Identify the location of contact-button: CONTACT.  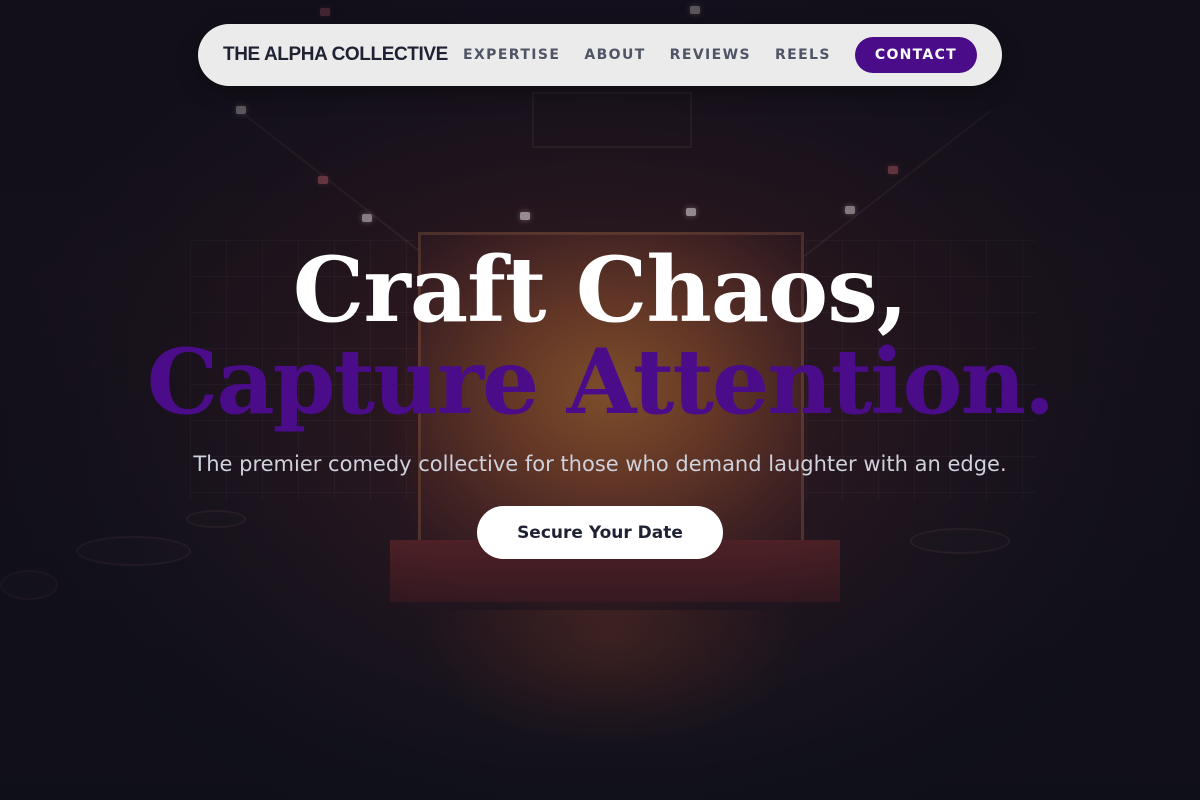
(915, 55).